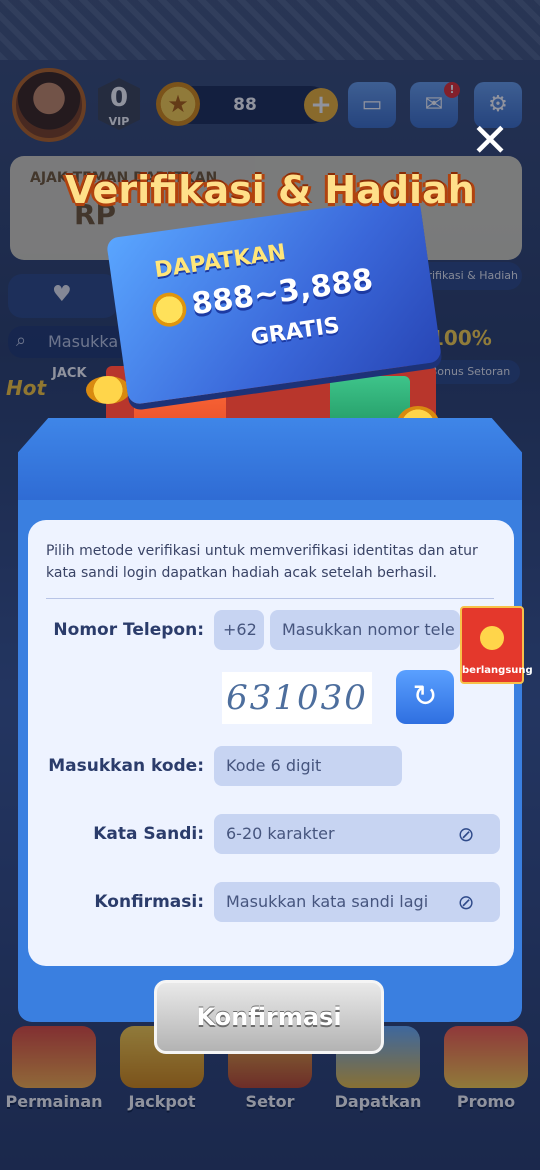 This screenshot has height=1170, width=540. I want to click on star-coin-icon, so click(169, 309).